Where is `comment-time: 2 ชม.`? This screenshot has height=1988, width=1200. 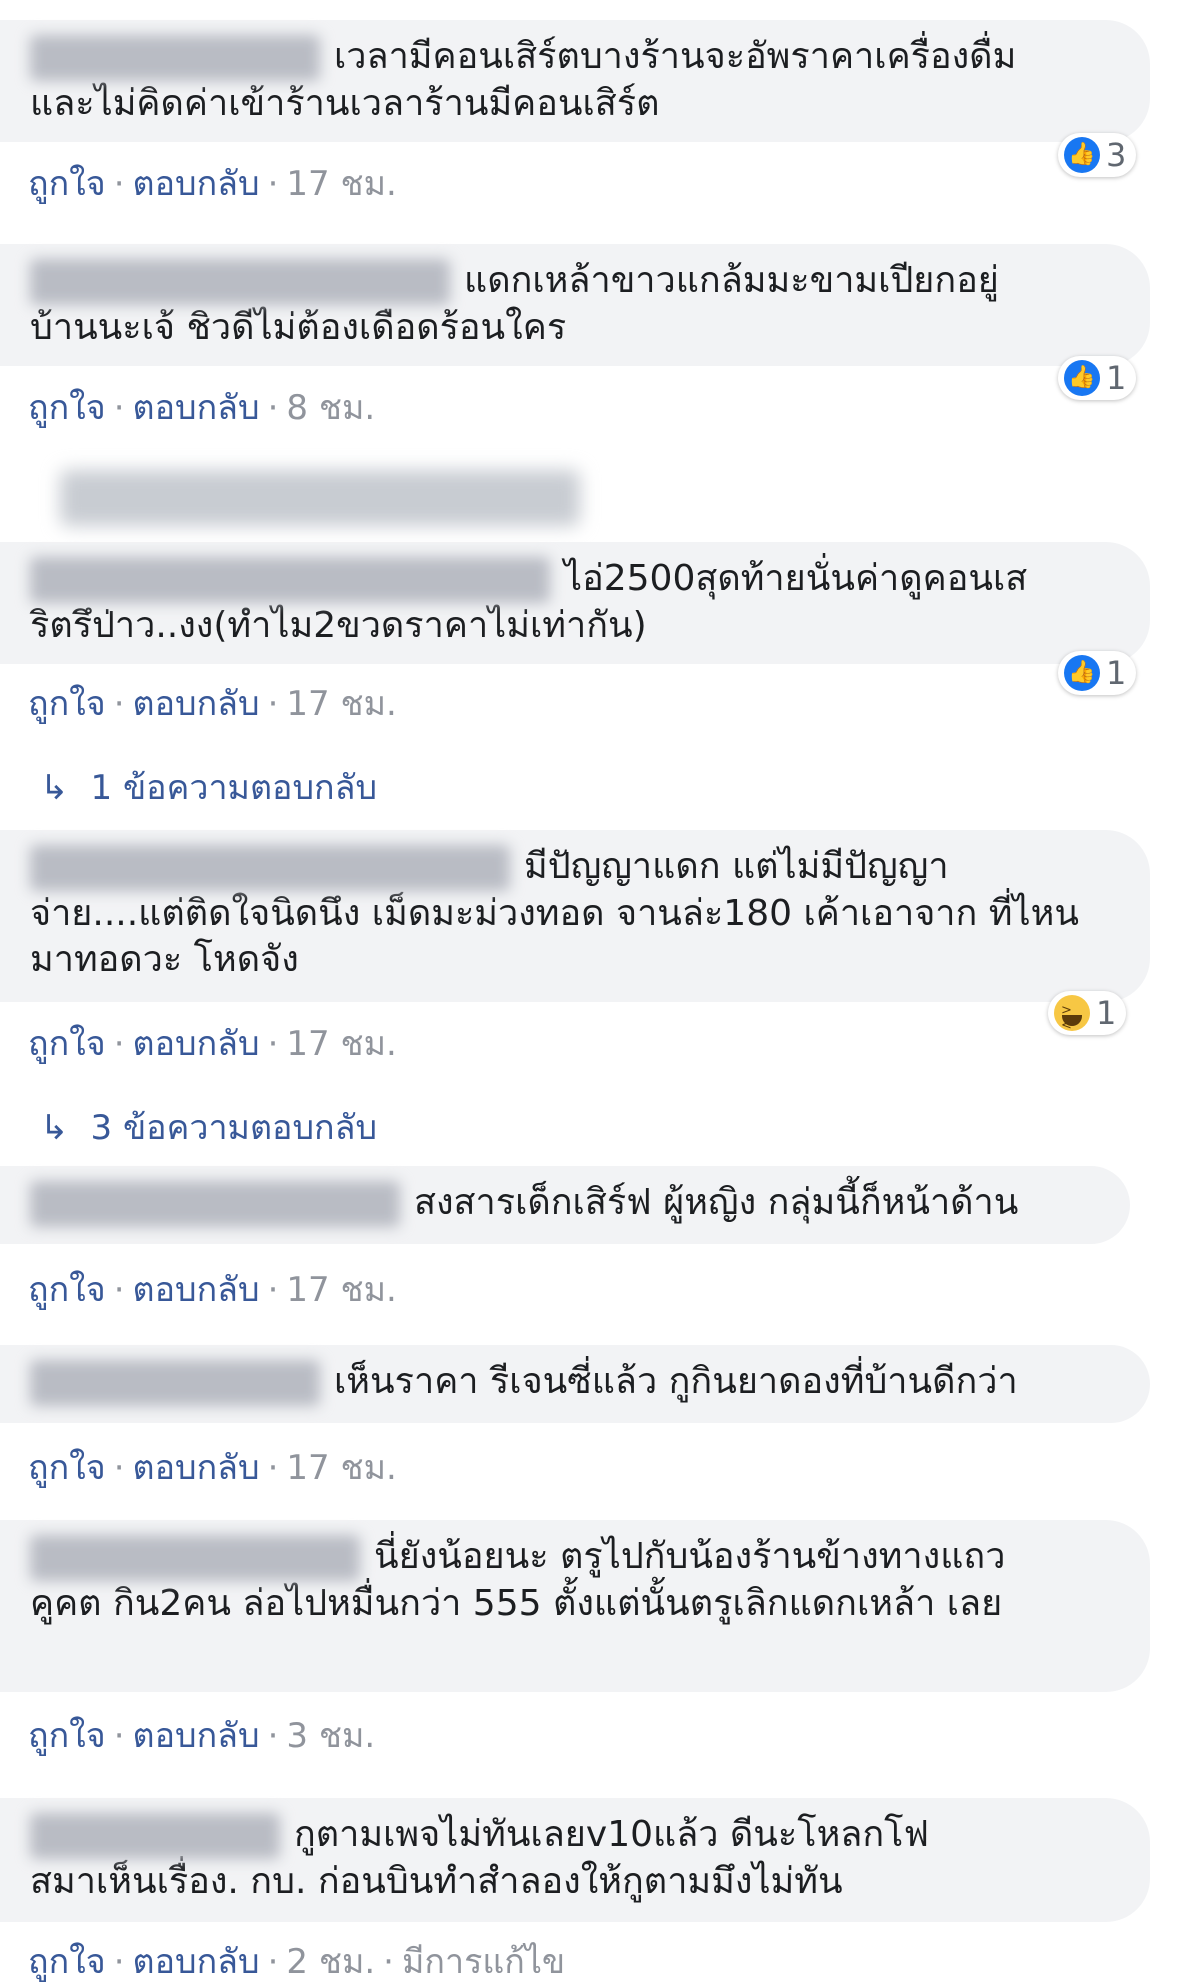
comment-time: 2 ชม. is located at coordinates (330, 1962).